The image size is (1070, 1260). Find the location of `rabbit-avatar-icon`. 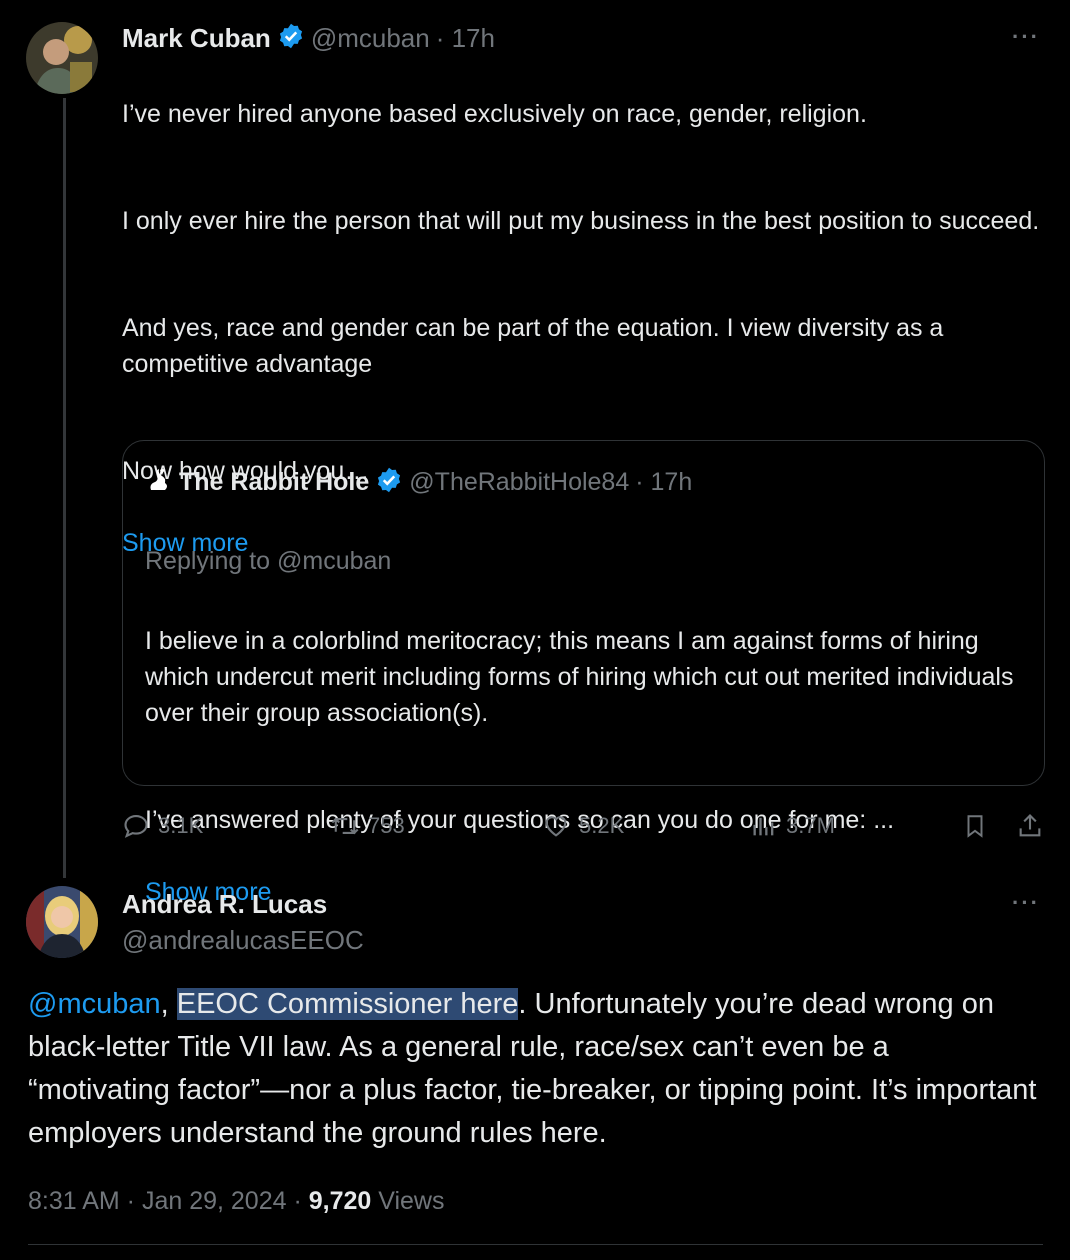

rabbit-avatar-icon is located at coordinates (159, 482).